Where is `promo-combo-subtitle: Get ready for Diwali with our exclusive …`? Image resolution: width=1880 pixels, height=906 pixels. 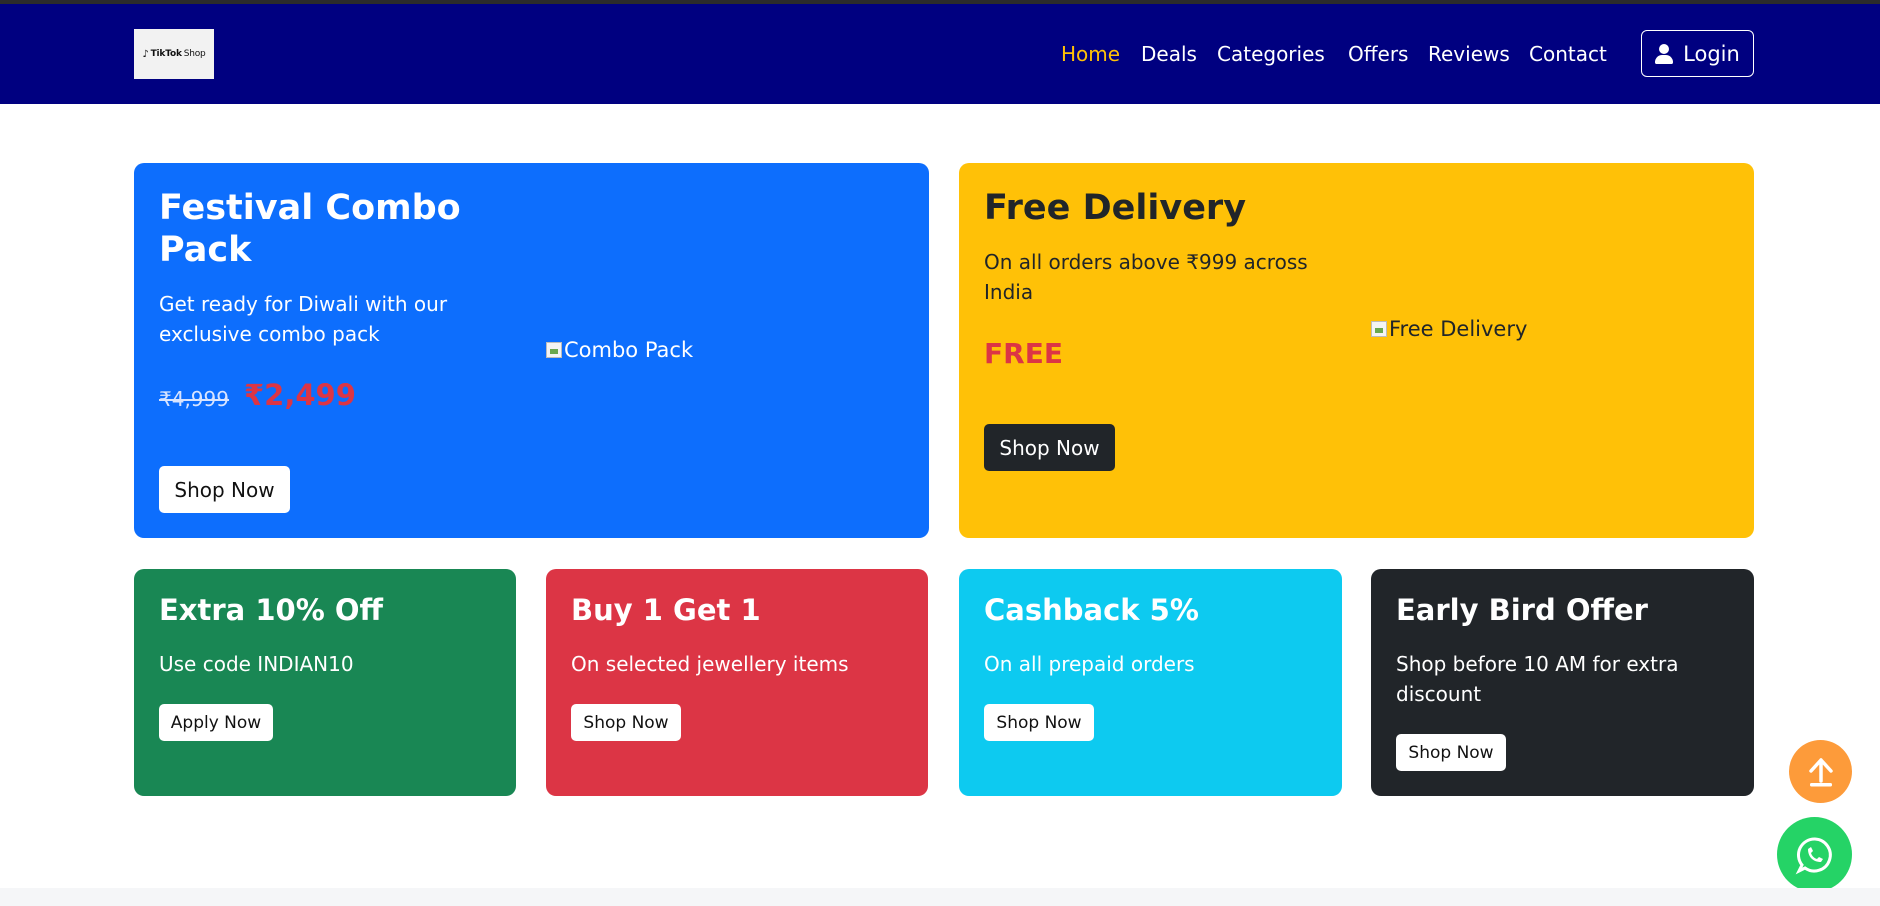 promo-combo-subtitle: Get ready for Diwali with our exclusive … is located at coordinates (303, 319).